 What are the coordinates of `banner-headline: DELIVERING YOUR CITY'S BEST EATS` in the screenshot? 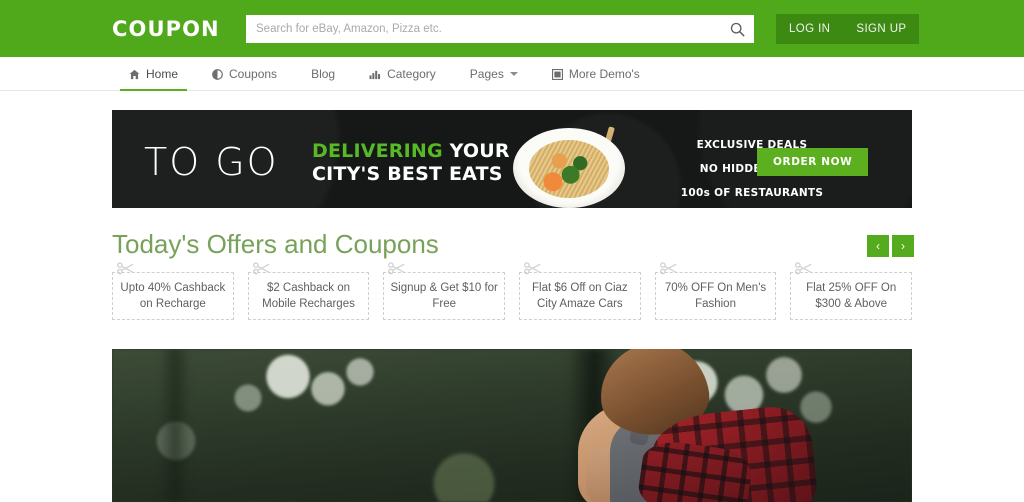 It's located at (411, 163).